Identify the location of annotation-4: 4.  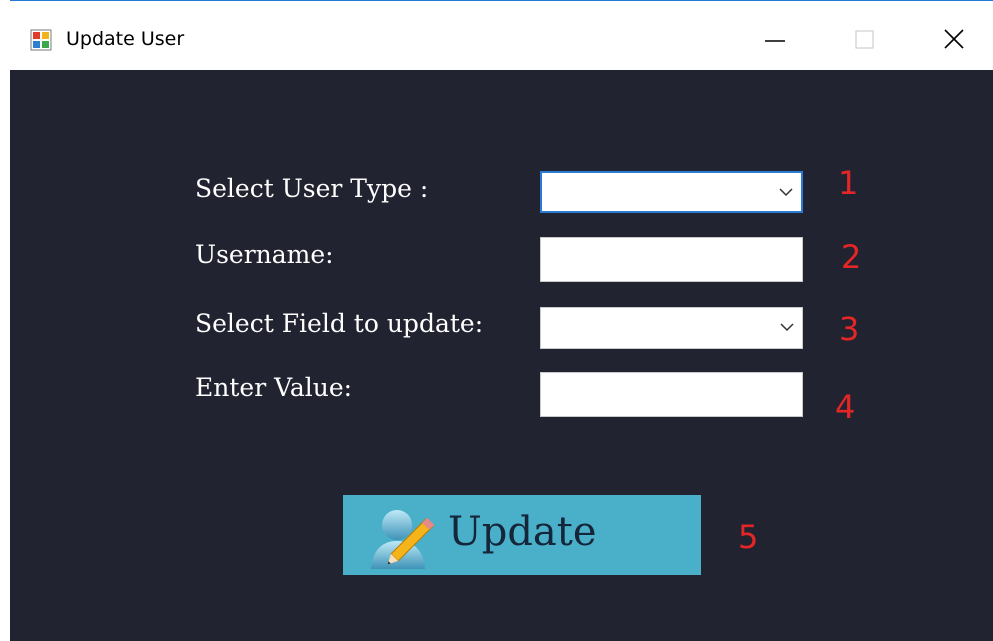
(845, 407).